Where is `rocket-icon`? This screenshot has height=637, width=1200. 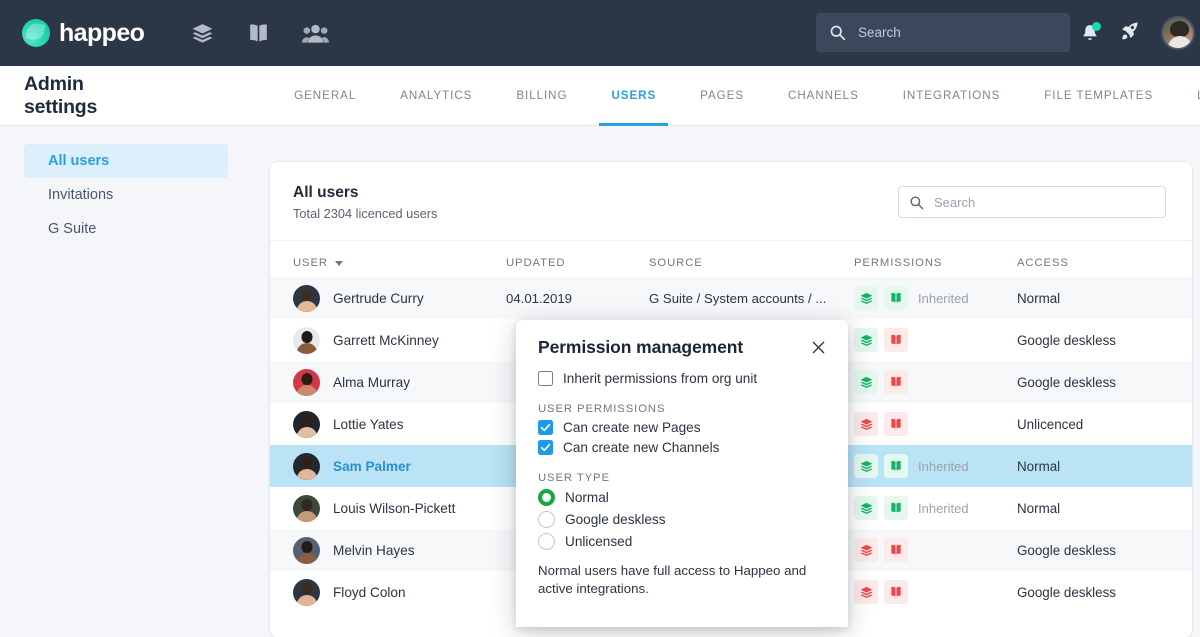 rocket-icon is located at coordinates (1130, 33).